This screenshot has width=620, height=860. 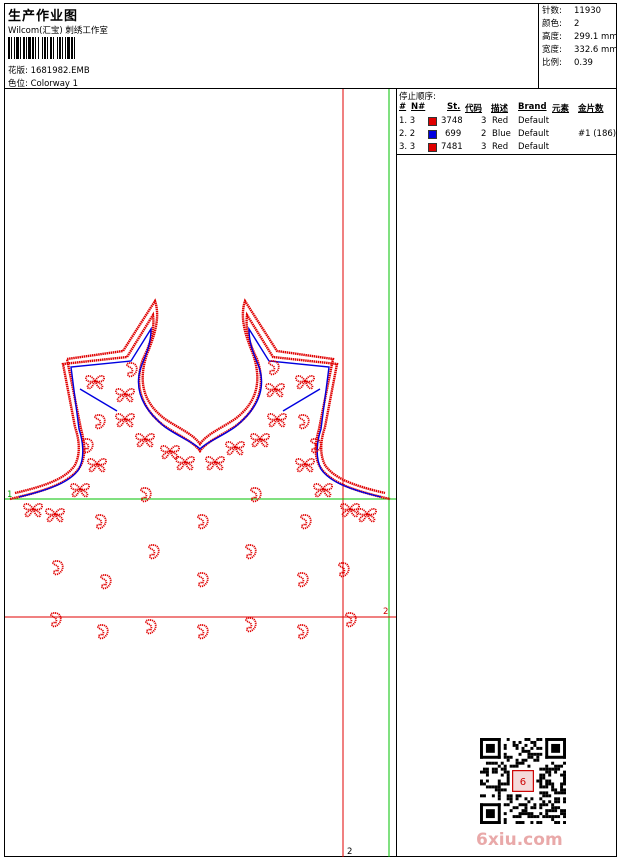 What do you see at coordinates (532, 107) in the screenshot?
I see `col-header-brand: Brand` at bounding box center [532, 107].